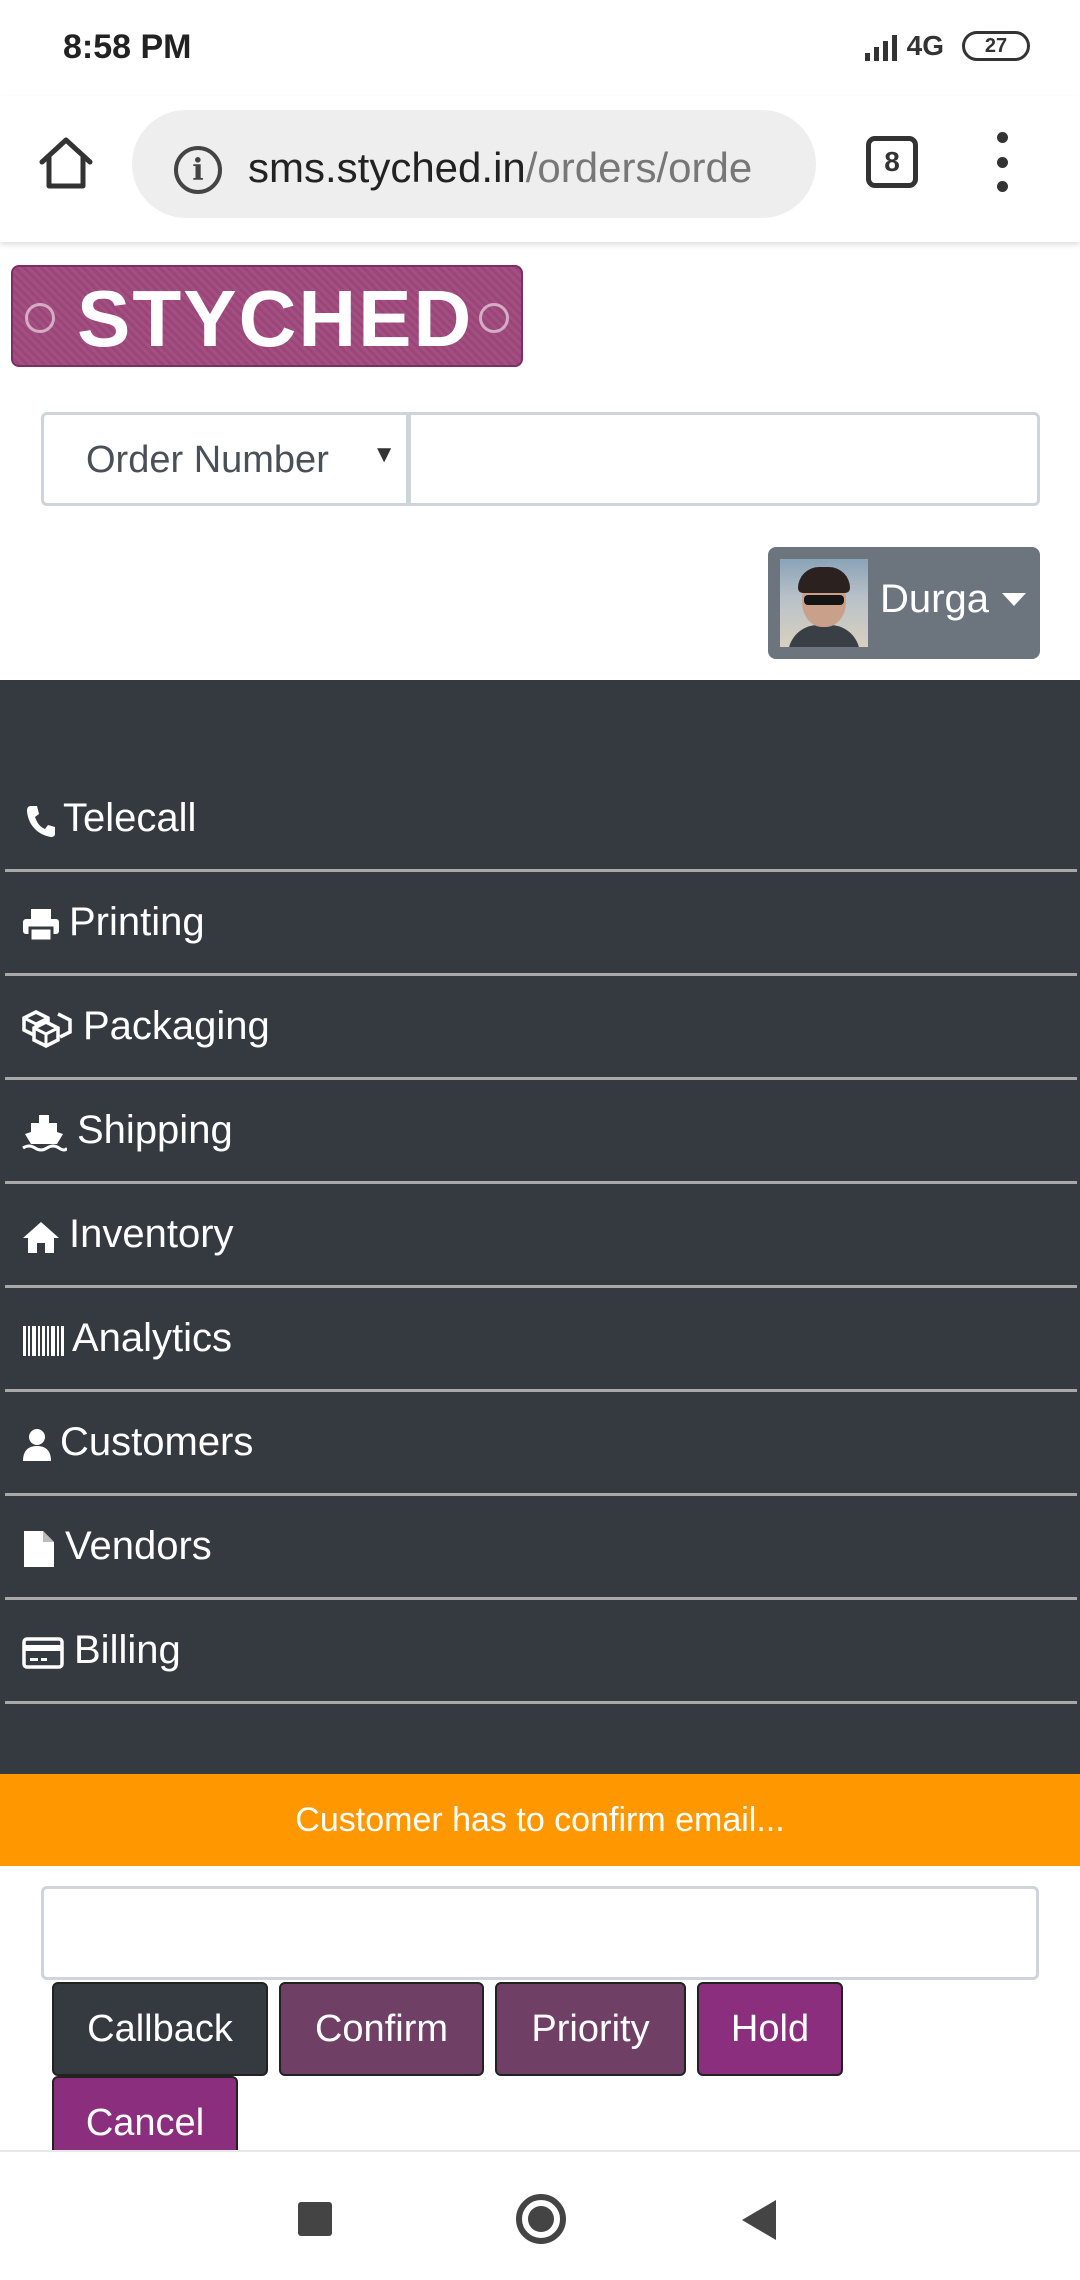 Image resolution: width=1080 pixels, height=2280 pixels. Describe the element at coordinates (759, 2220) in the screenshot. I see `back-icon` at that location.